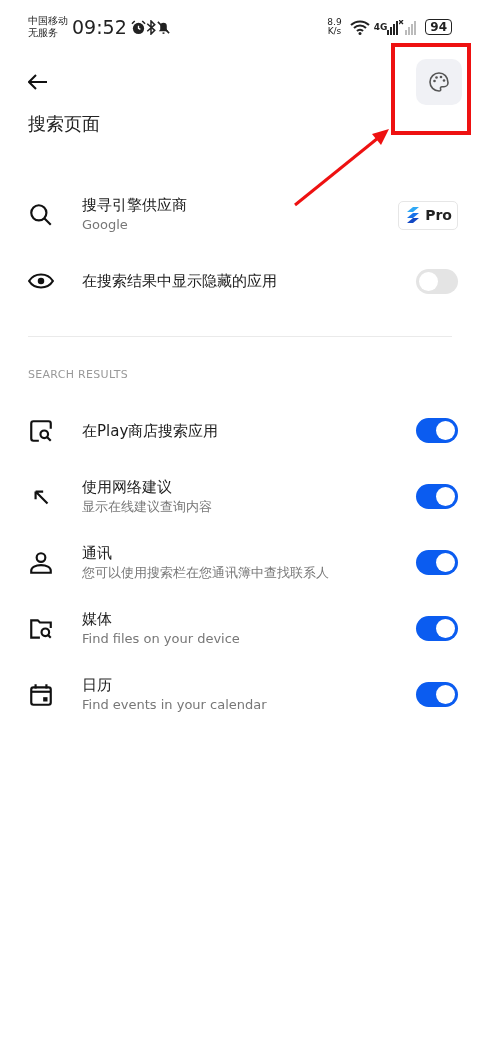 This screenshot has height=1040, width=480. What do you see at coordinates (127, 486) in the screenshot?
I see `setting-label: 使用网络建议` at bounding box center [127, 486].